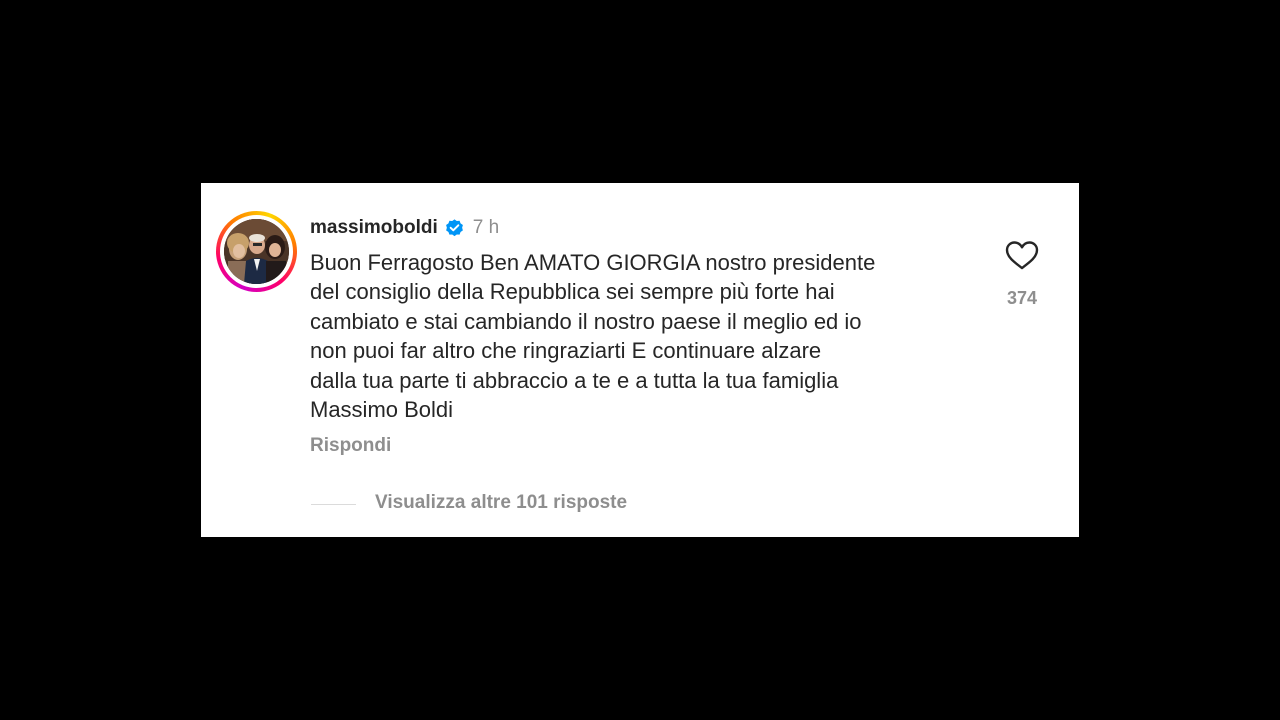  I want to click on like-count: 374, so click(1022, 298).